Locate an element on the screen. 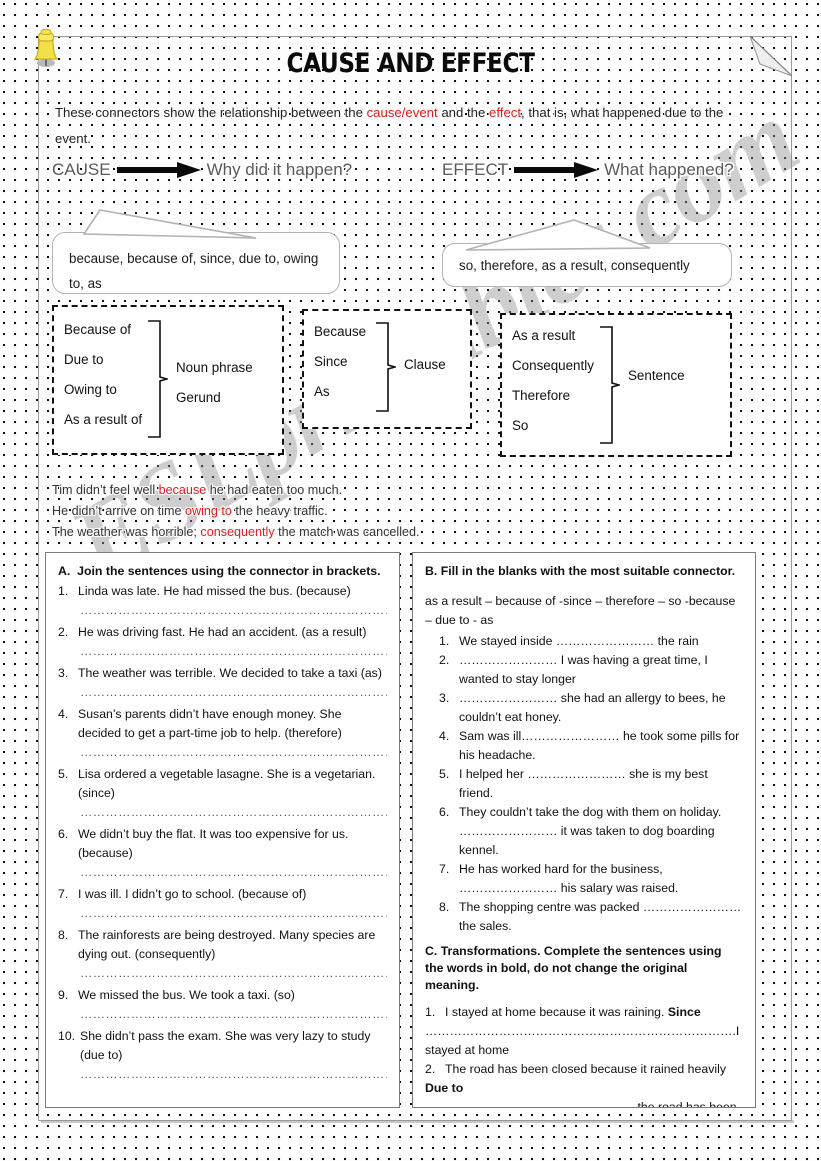 The height and width of the screenshot is (1161, 821). grammar-item: Due to is located at coordinates (84, 359).